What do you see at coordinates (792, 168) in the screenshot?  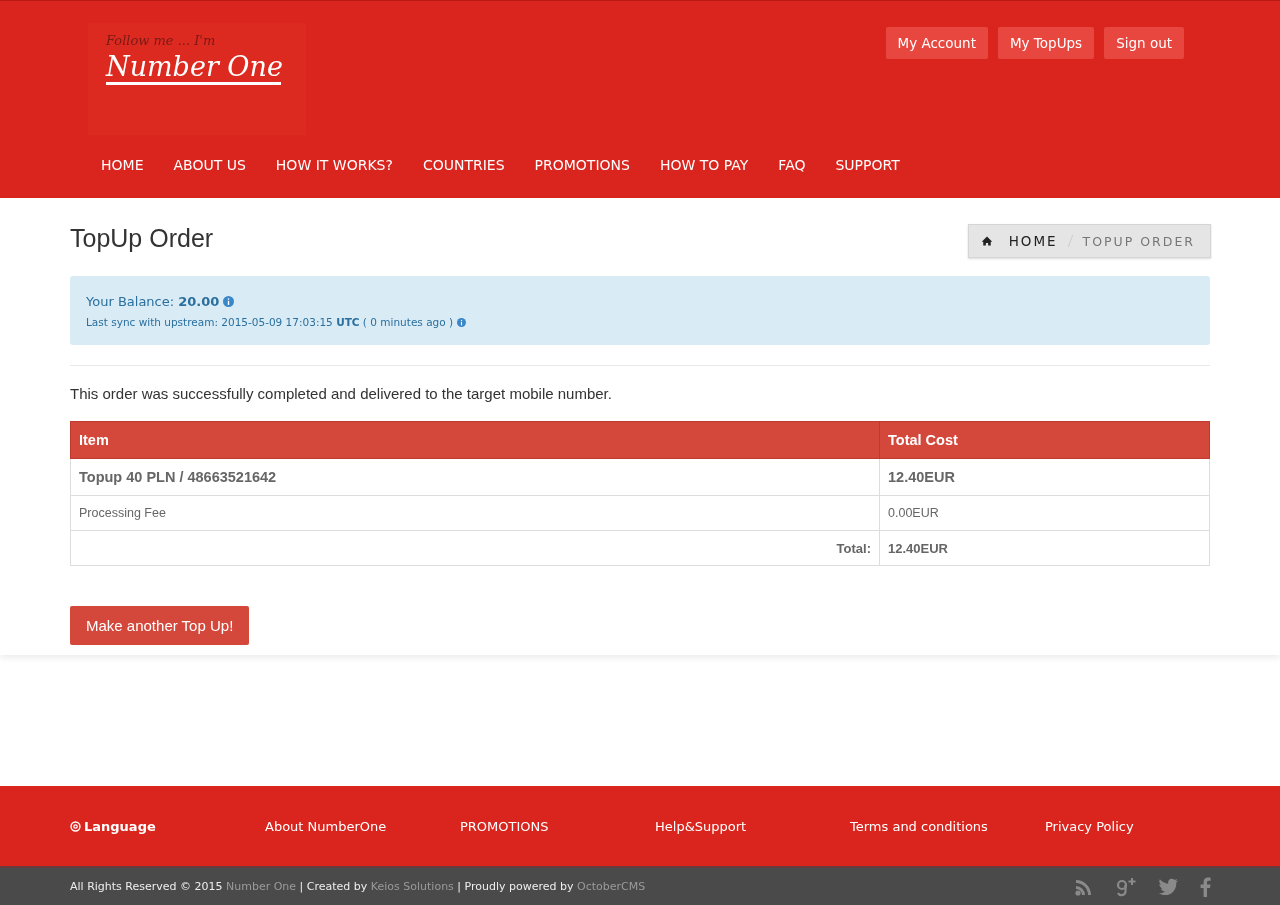 I see `nav-link: FAQ` at bounding box center [792, 168].